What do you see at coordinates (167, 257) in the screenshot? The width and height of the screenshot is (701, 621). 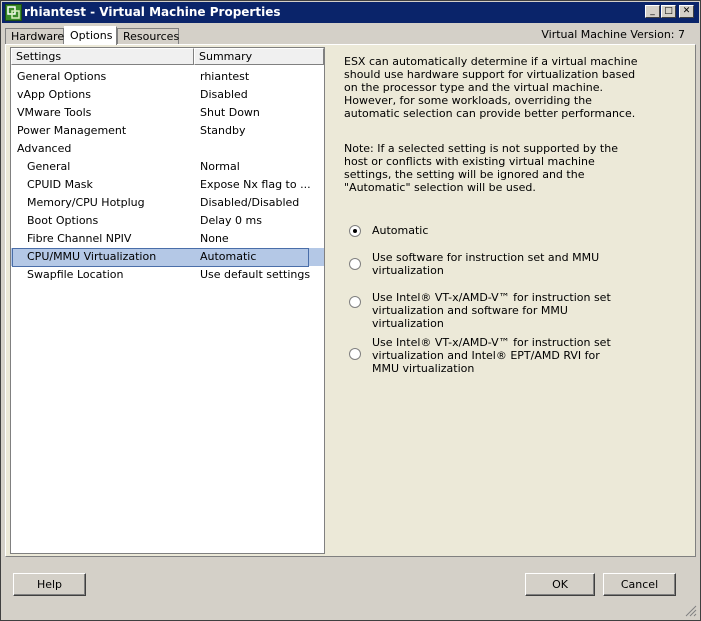 I see `settings-row-cpu-mmu-virtualization: CPU/MMU Virtualization Automatic` at bounding box center [167, 257].